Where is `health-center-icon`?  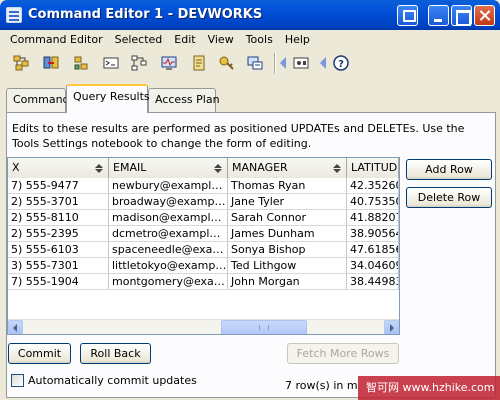 health-center-icon is located at coordinates (169, 63).